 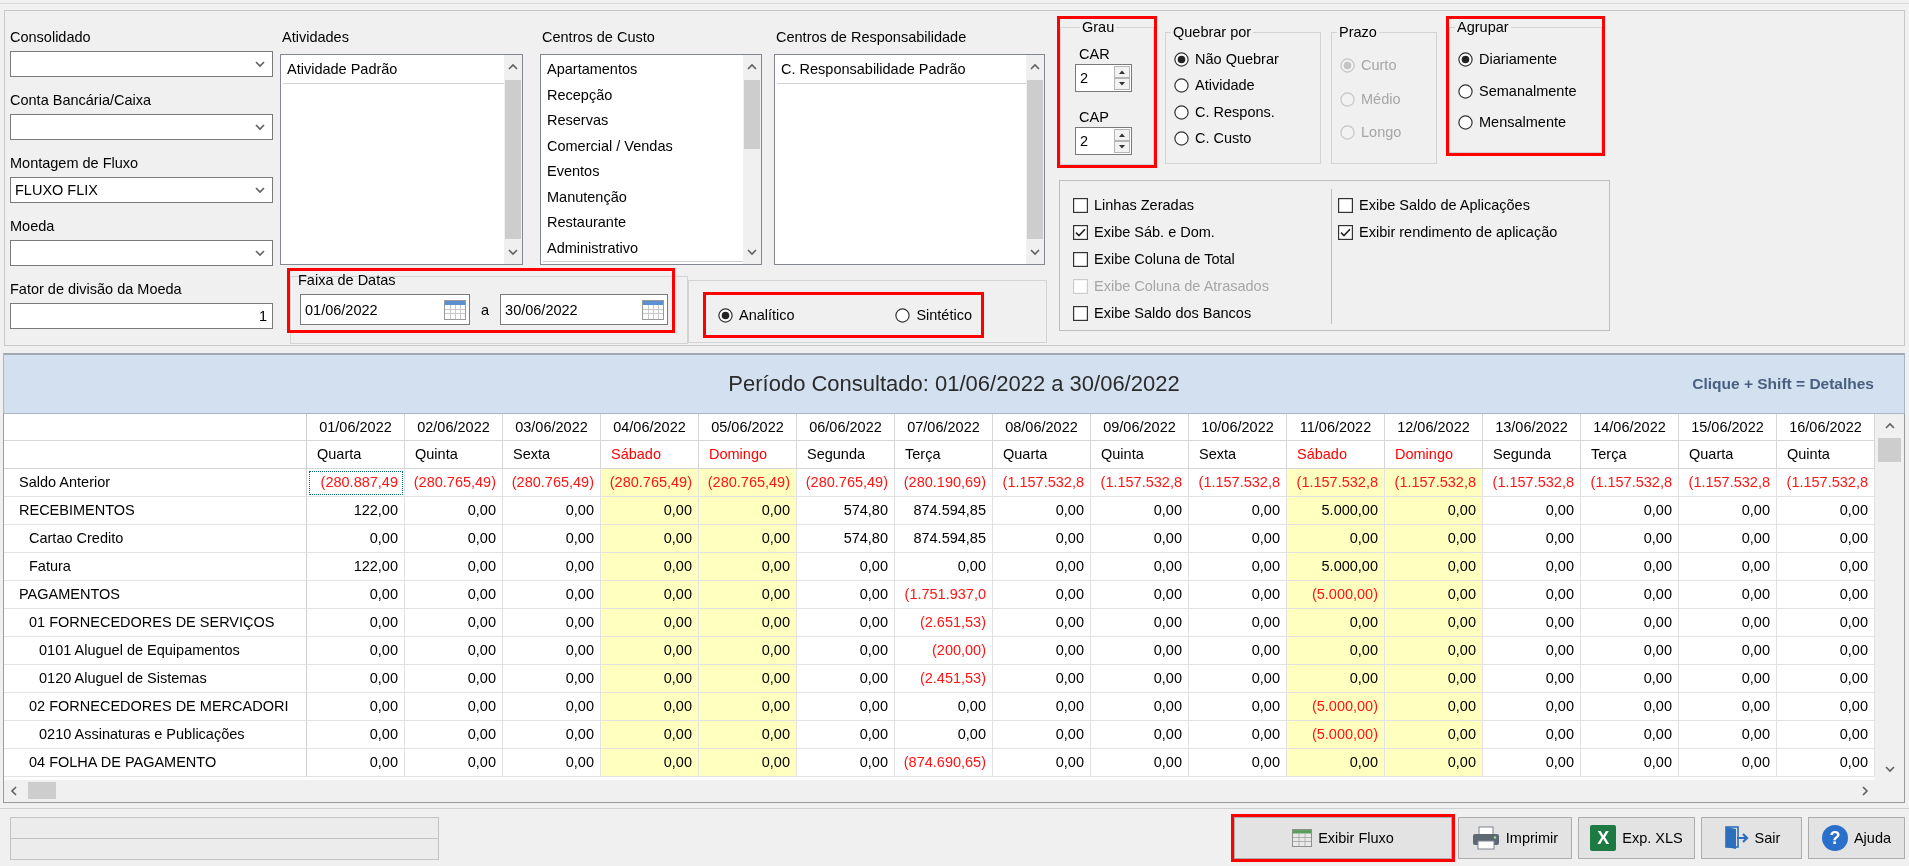 I want to click on checkbox-label: Exibe Sáb. e Dom., so click(x=1154, y=232).